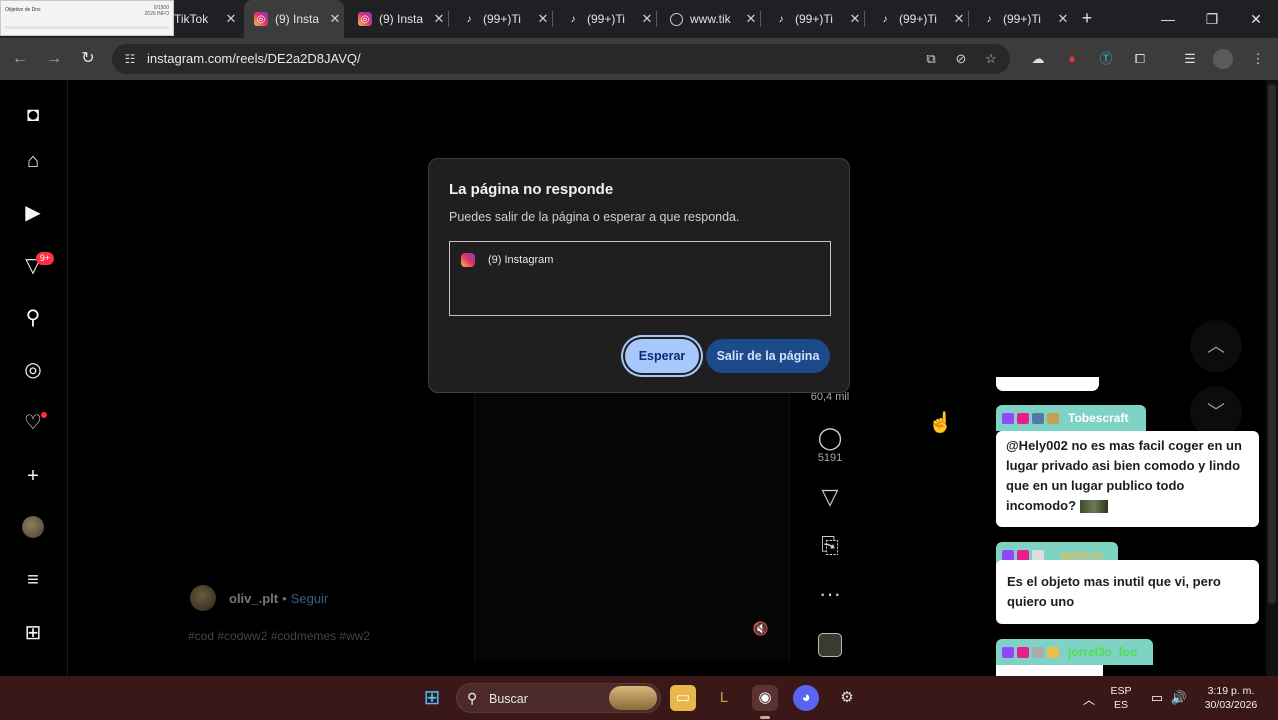 This screenshot has height=720, width=1278. I want to click on chrome-icon: ◉, so click(765, 698).